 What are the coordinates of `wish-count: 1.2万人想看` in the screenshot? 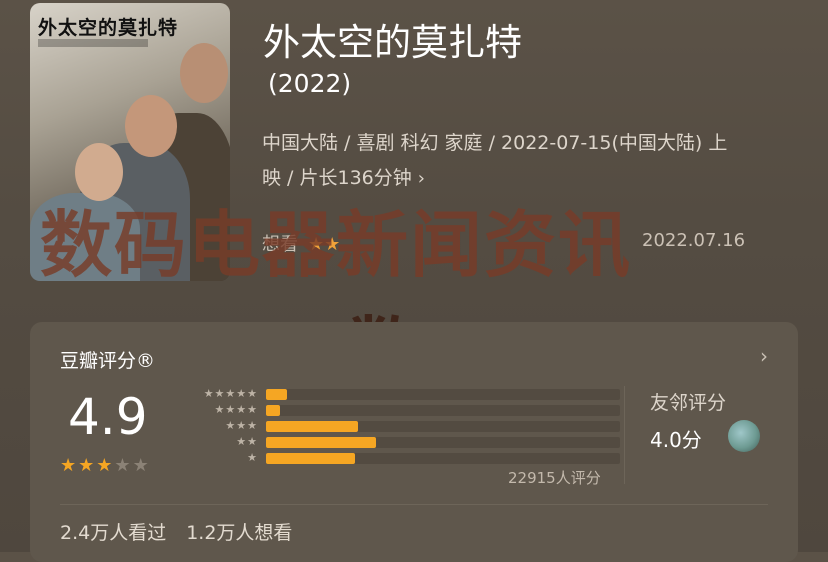 It's located at (239, 533).